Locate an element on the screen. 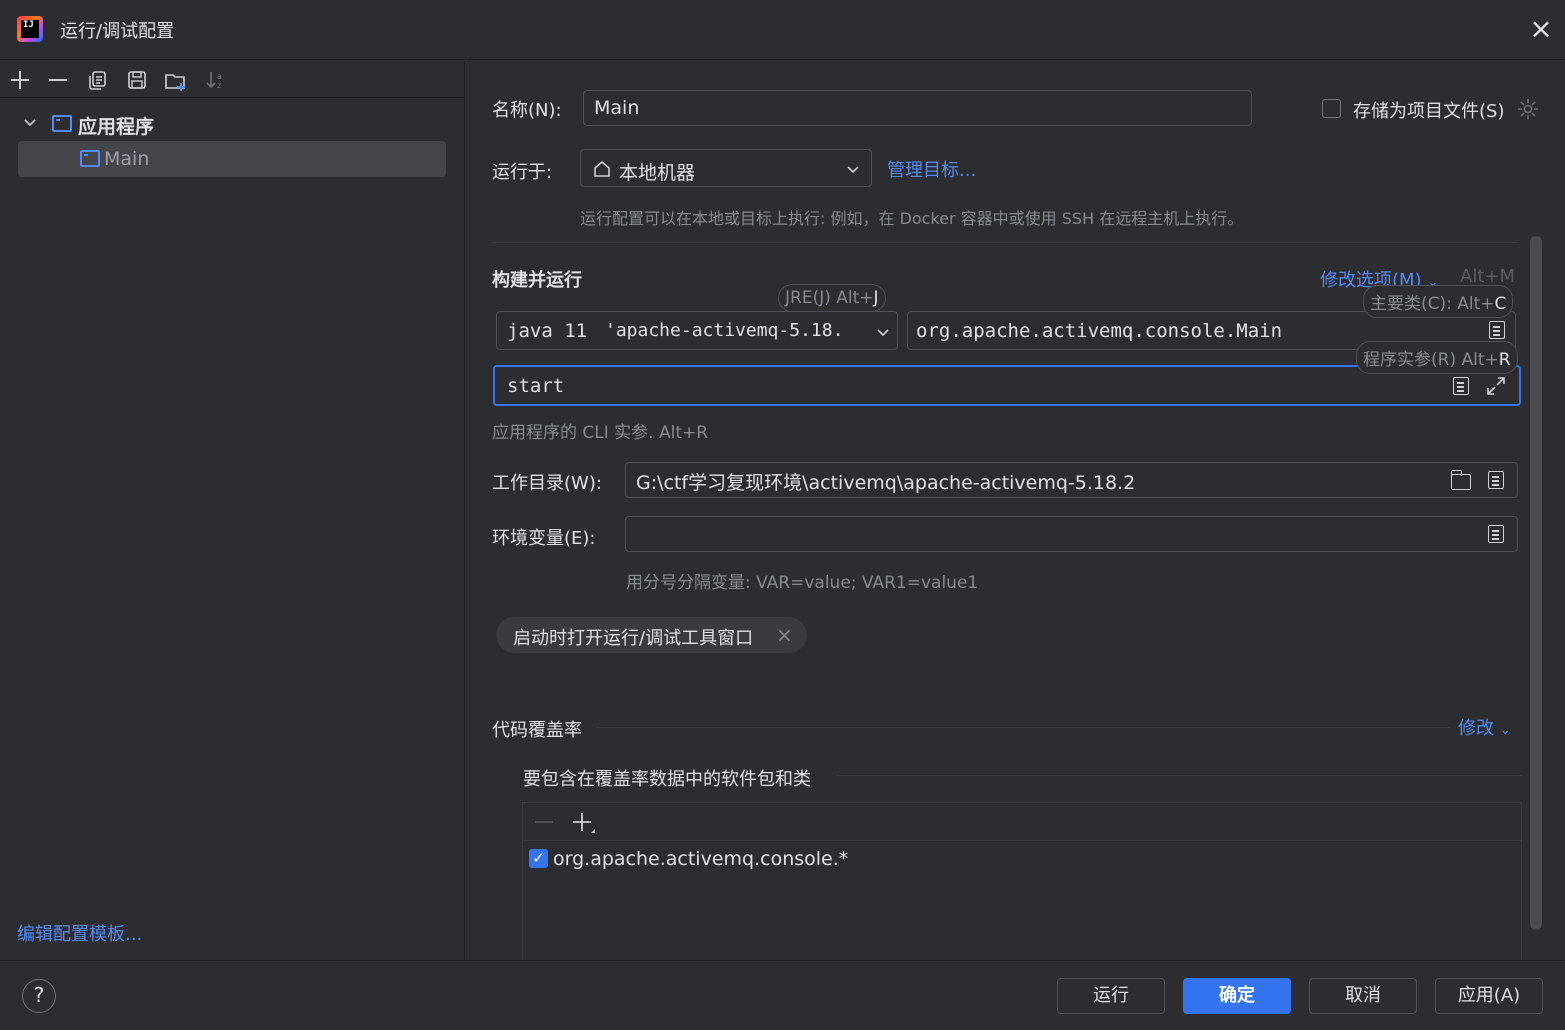  tree-group-label: 应用程序 is located at coordinates (116, 127).